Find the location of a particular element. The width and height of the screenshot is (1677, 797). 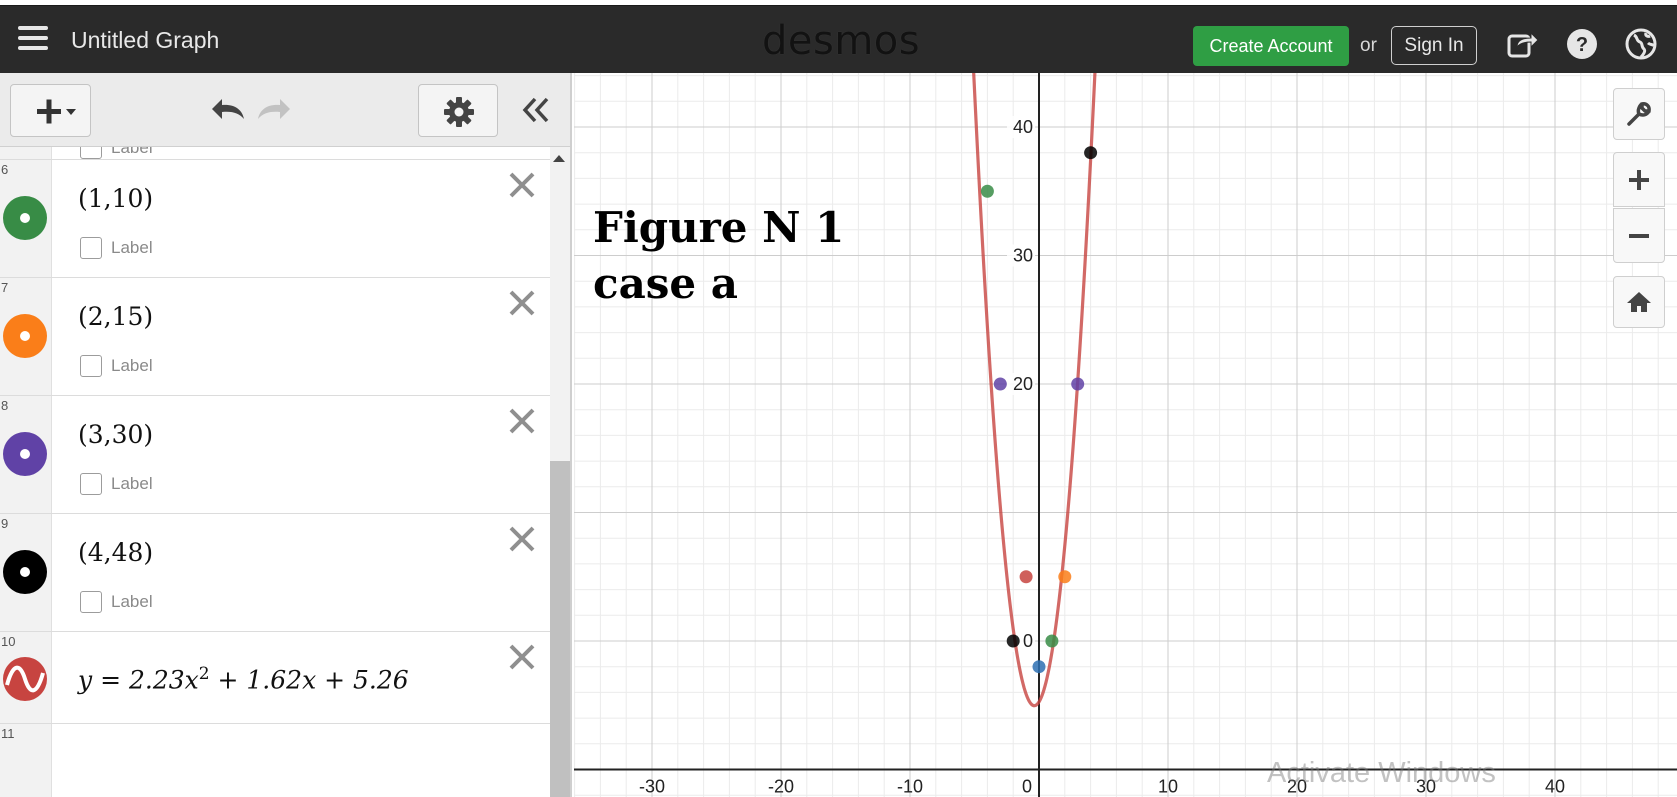

expression-toolbar is located at coordinates (285, 110).